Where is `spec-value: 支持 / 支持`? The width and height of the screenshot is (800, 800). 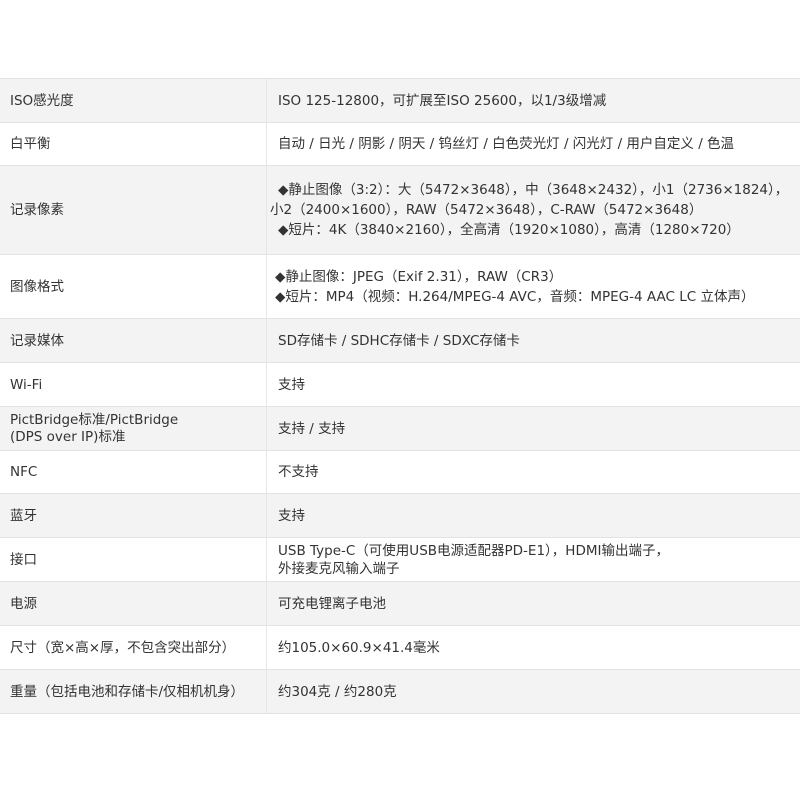 spec-value: 支持 / 支持 is located at coordinates (533, 428).